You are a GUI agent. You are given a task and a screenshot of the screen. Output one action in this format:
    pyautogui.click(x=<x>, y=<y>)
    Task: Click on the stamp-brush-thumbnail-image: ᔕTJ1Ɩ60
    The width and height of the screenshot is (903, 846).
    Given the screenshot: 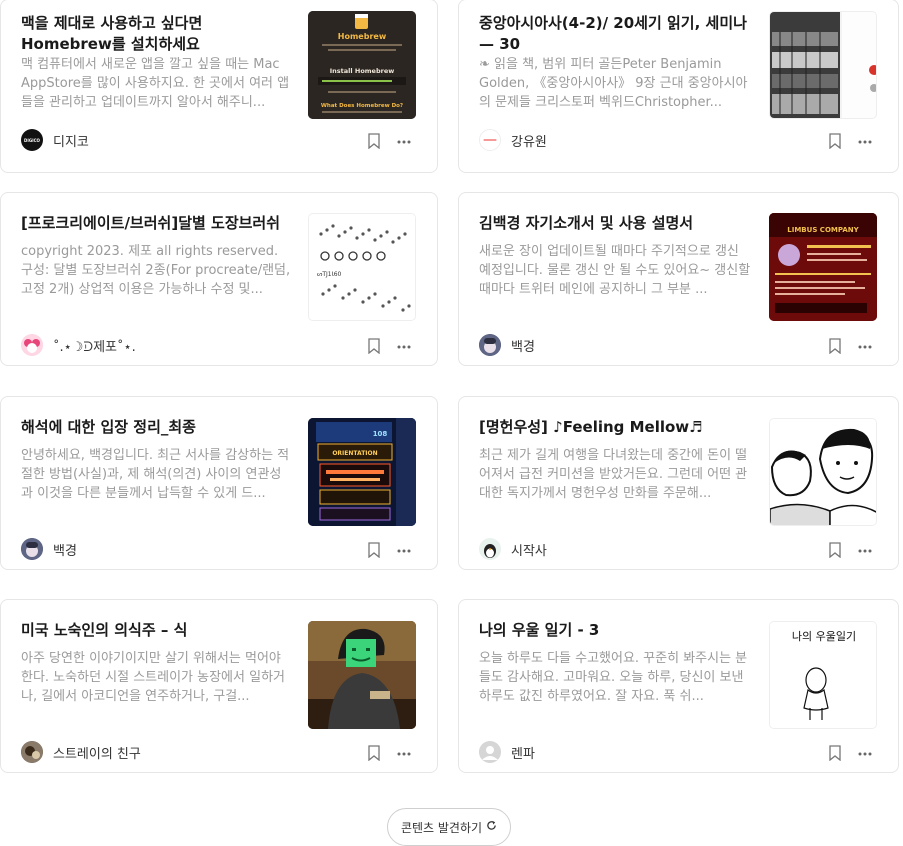 What is the action you would take?
    pyautogui.click(x=362, y=267)
    